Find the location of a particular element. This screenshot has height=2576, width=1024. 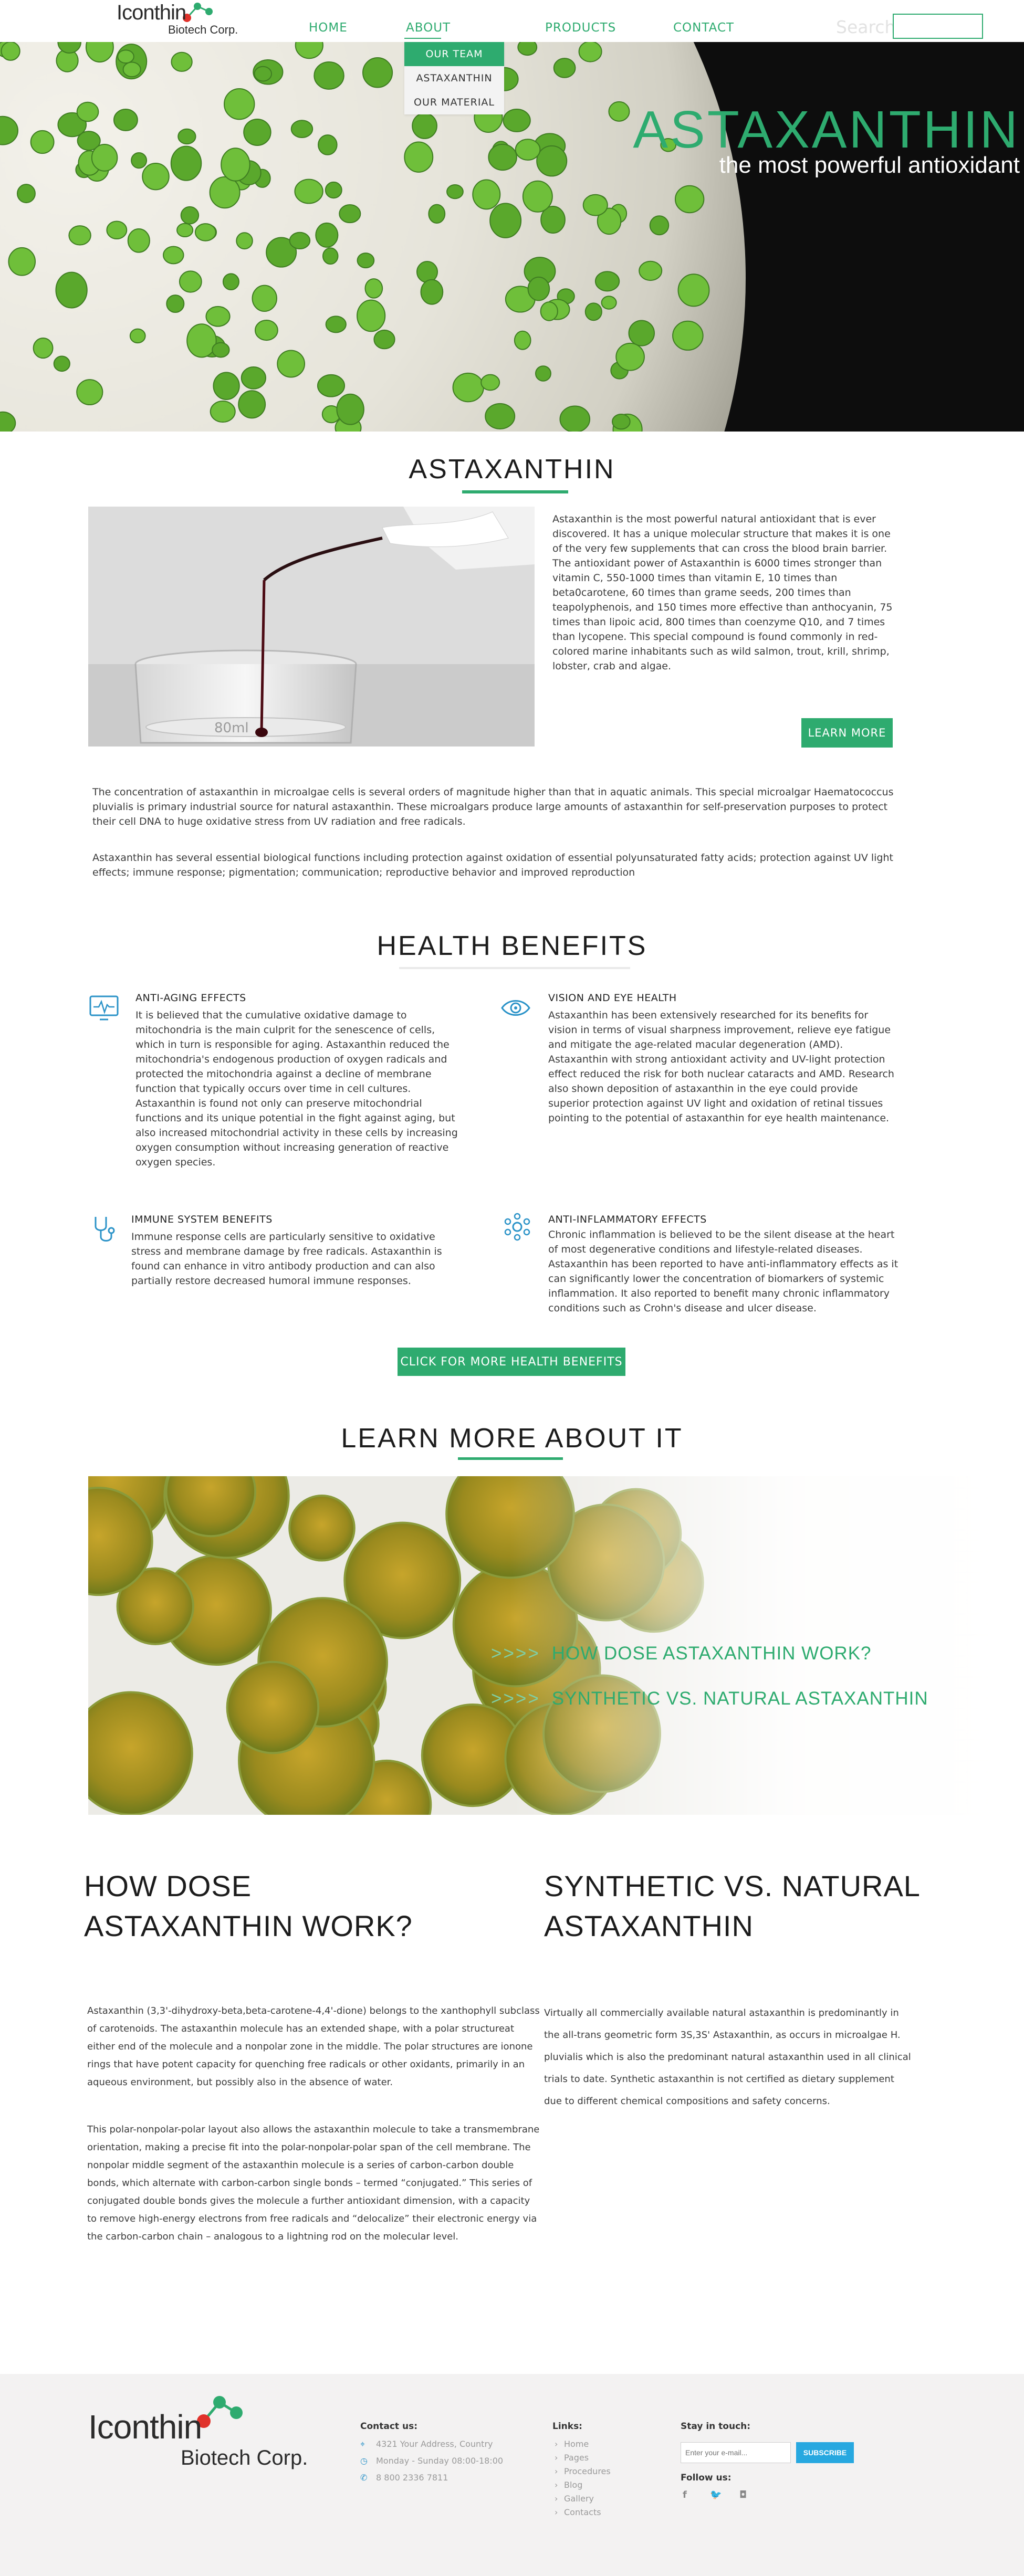

footer-link-pages: Pages is located at coordinates (576, 2458).